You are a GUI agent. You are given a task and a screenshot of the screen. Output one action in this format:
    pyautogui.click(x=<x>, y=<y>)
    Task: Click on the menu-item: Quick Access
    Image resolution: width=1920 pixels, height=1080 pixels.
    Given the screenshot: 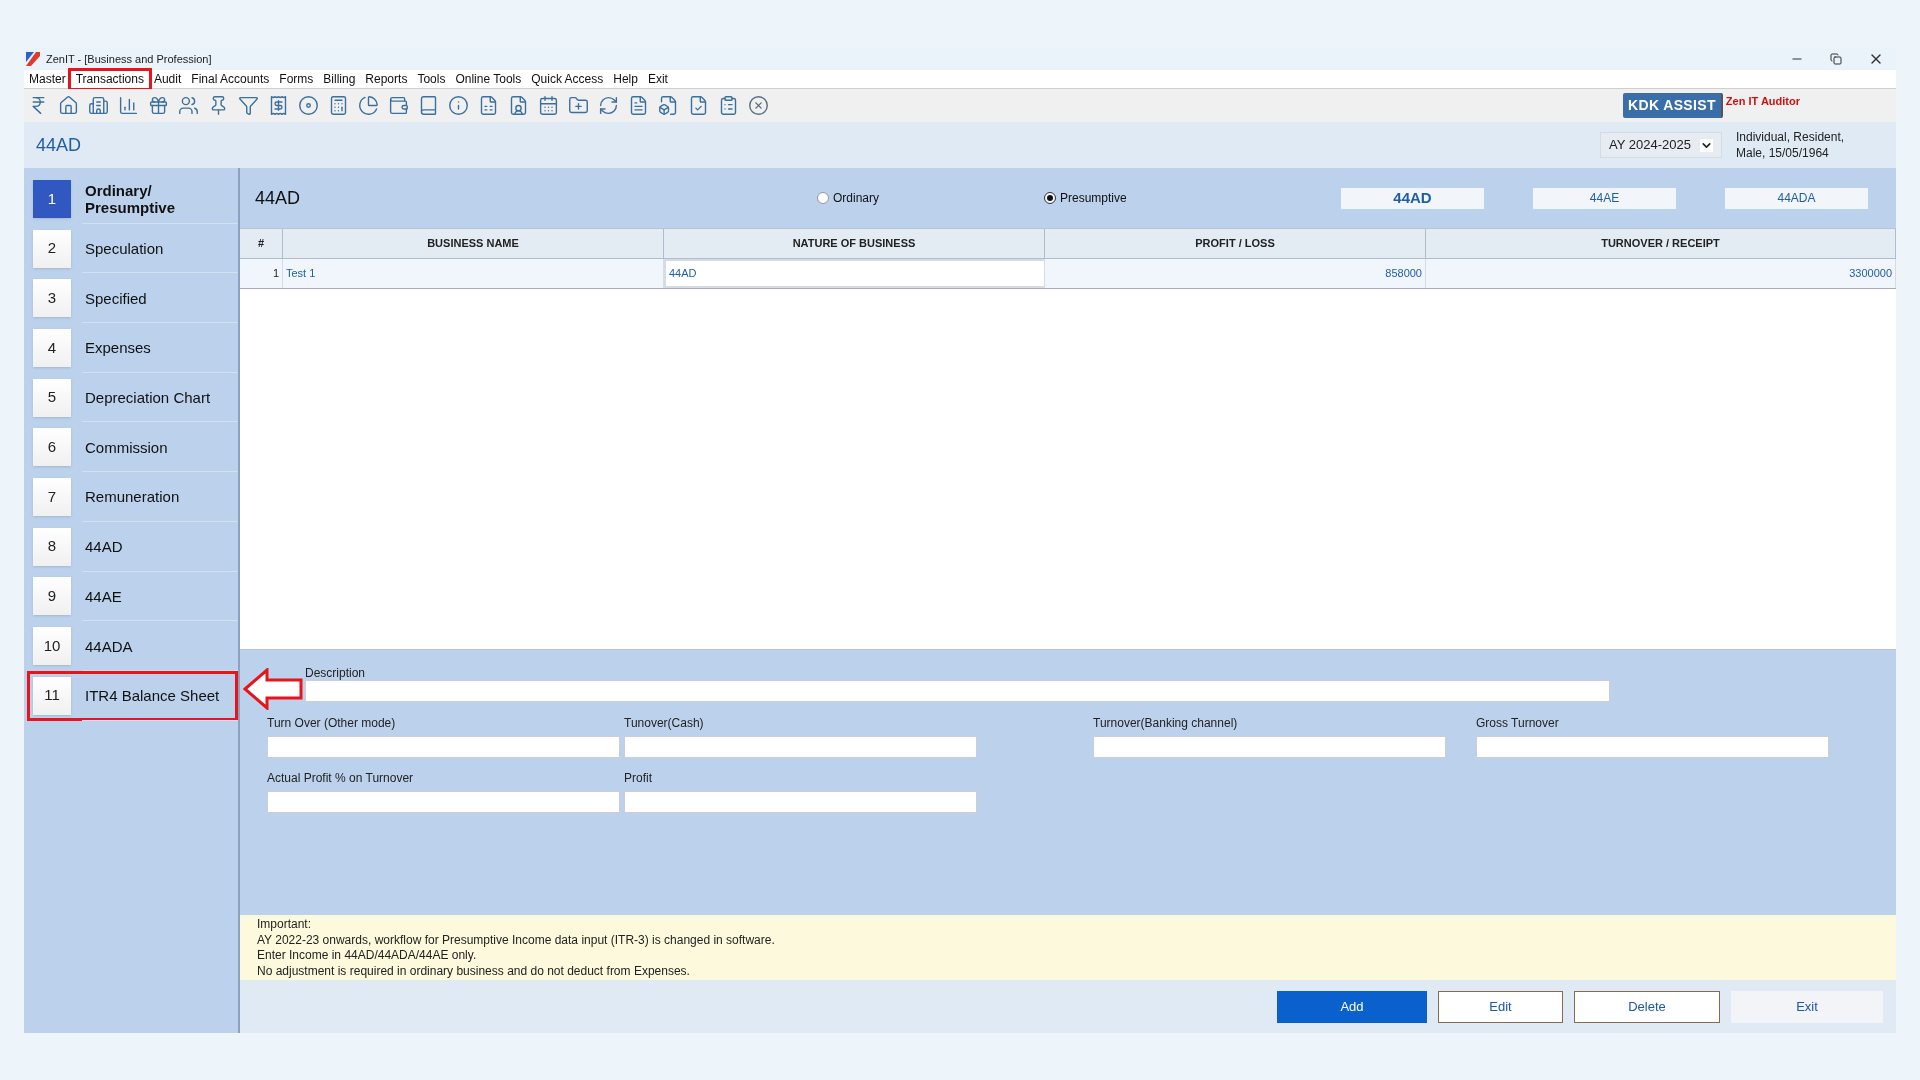 What is the action you would take?
    pyautogui.click(x=567, y=79)
    